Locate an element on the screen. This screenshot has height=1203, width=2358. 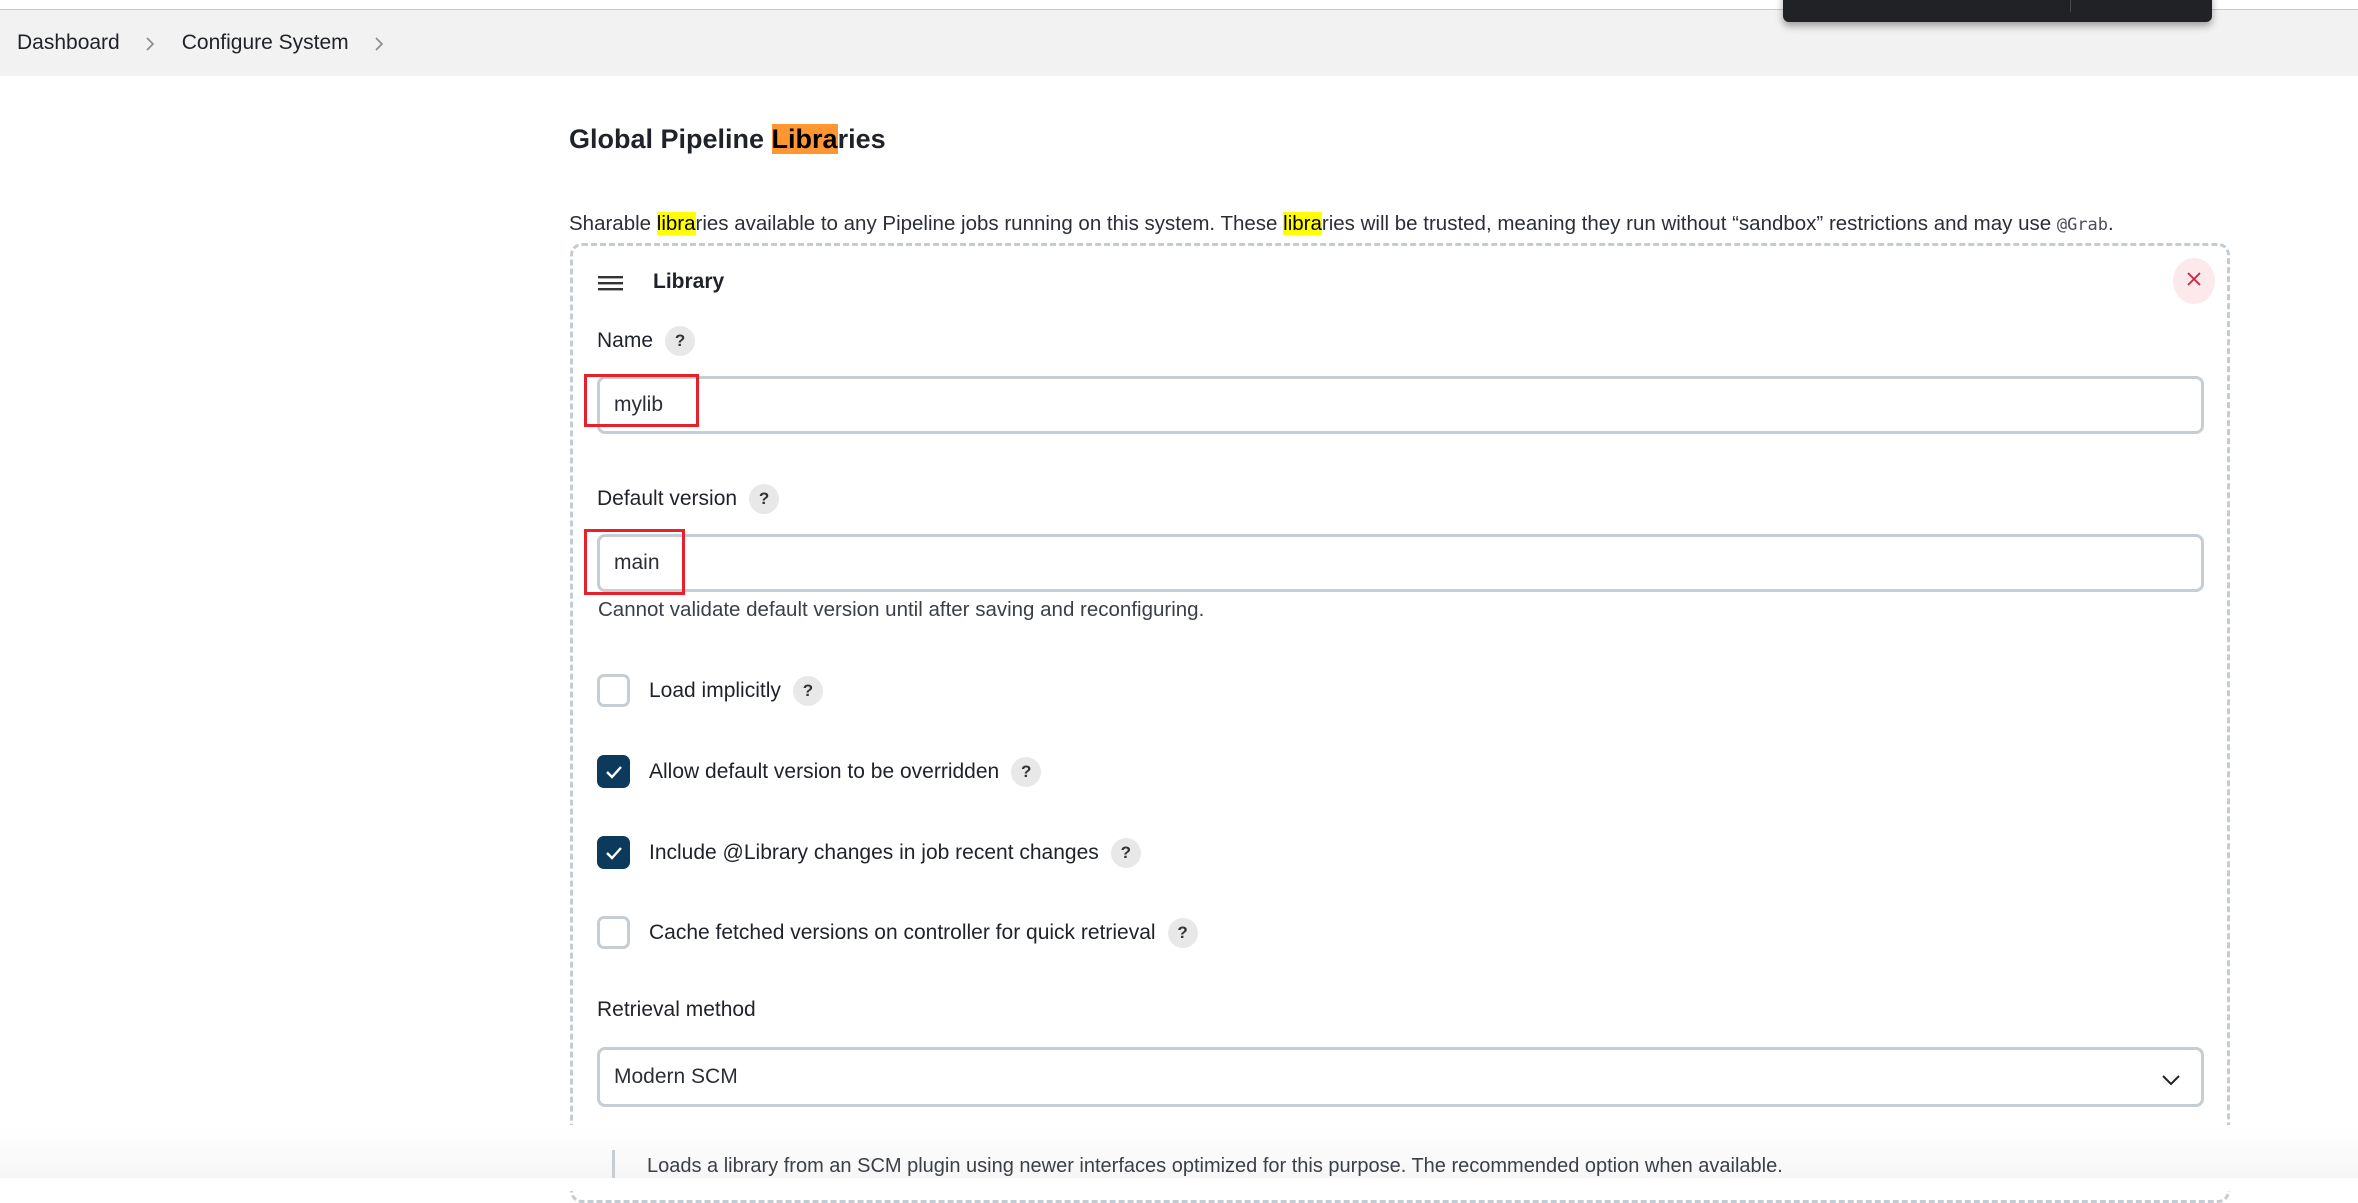
search-highlight-current: Libra is located at coordinates (804, 139).